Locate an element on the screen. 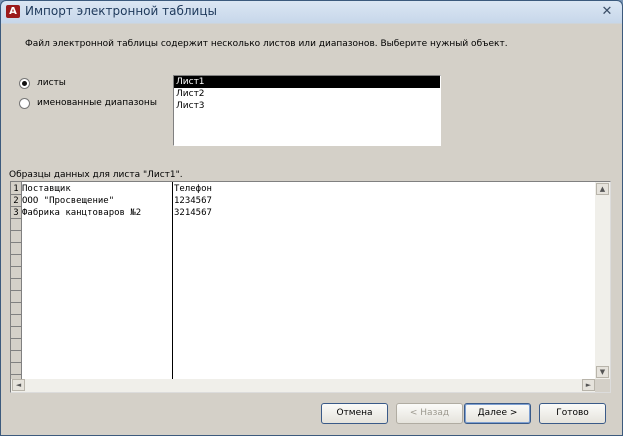 The image size is (623, 436). grid-cell: 1234567 is located at coordinates (193, 201).